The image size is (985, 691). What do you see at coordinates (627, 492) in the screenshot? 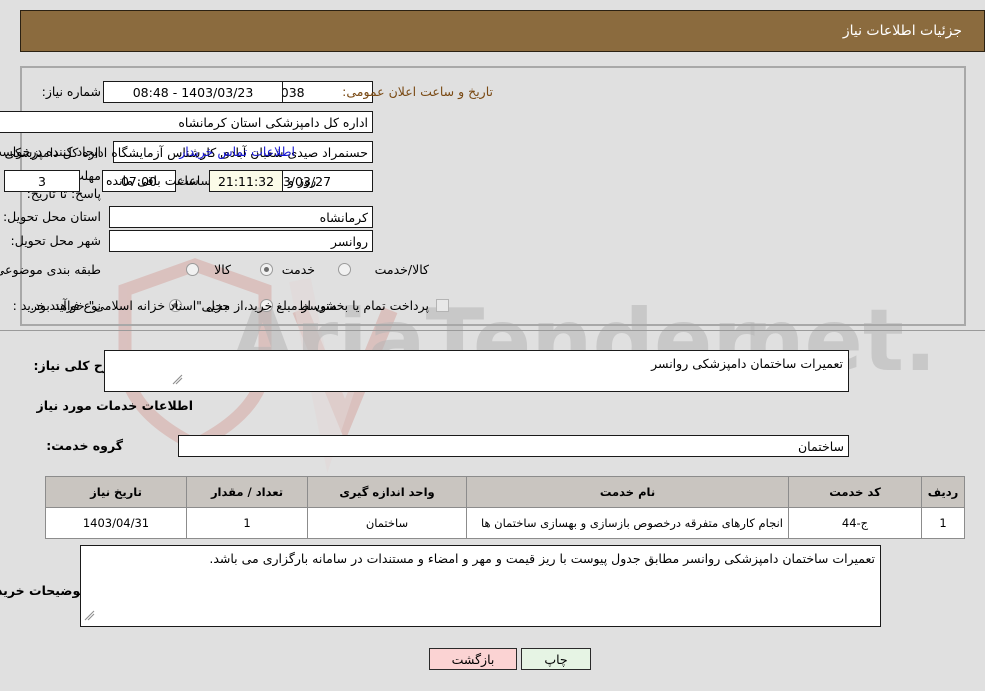
I see `th-name: نام خدمت` at bounding box center [627, 492].